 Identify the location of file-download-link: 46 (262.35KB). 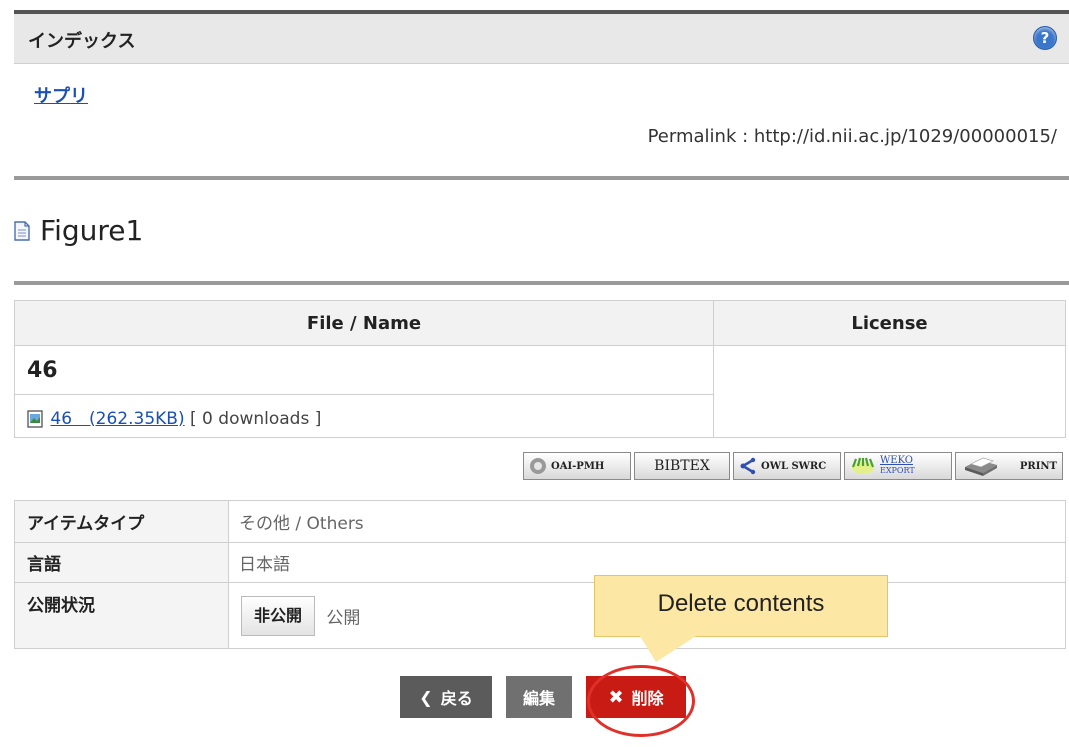
(117, 419).